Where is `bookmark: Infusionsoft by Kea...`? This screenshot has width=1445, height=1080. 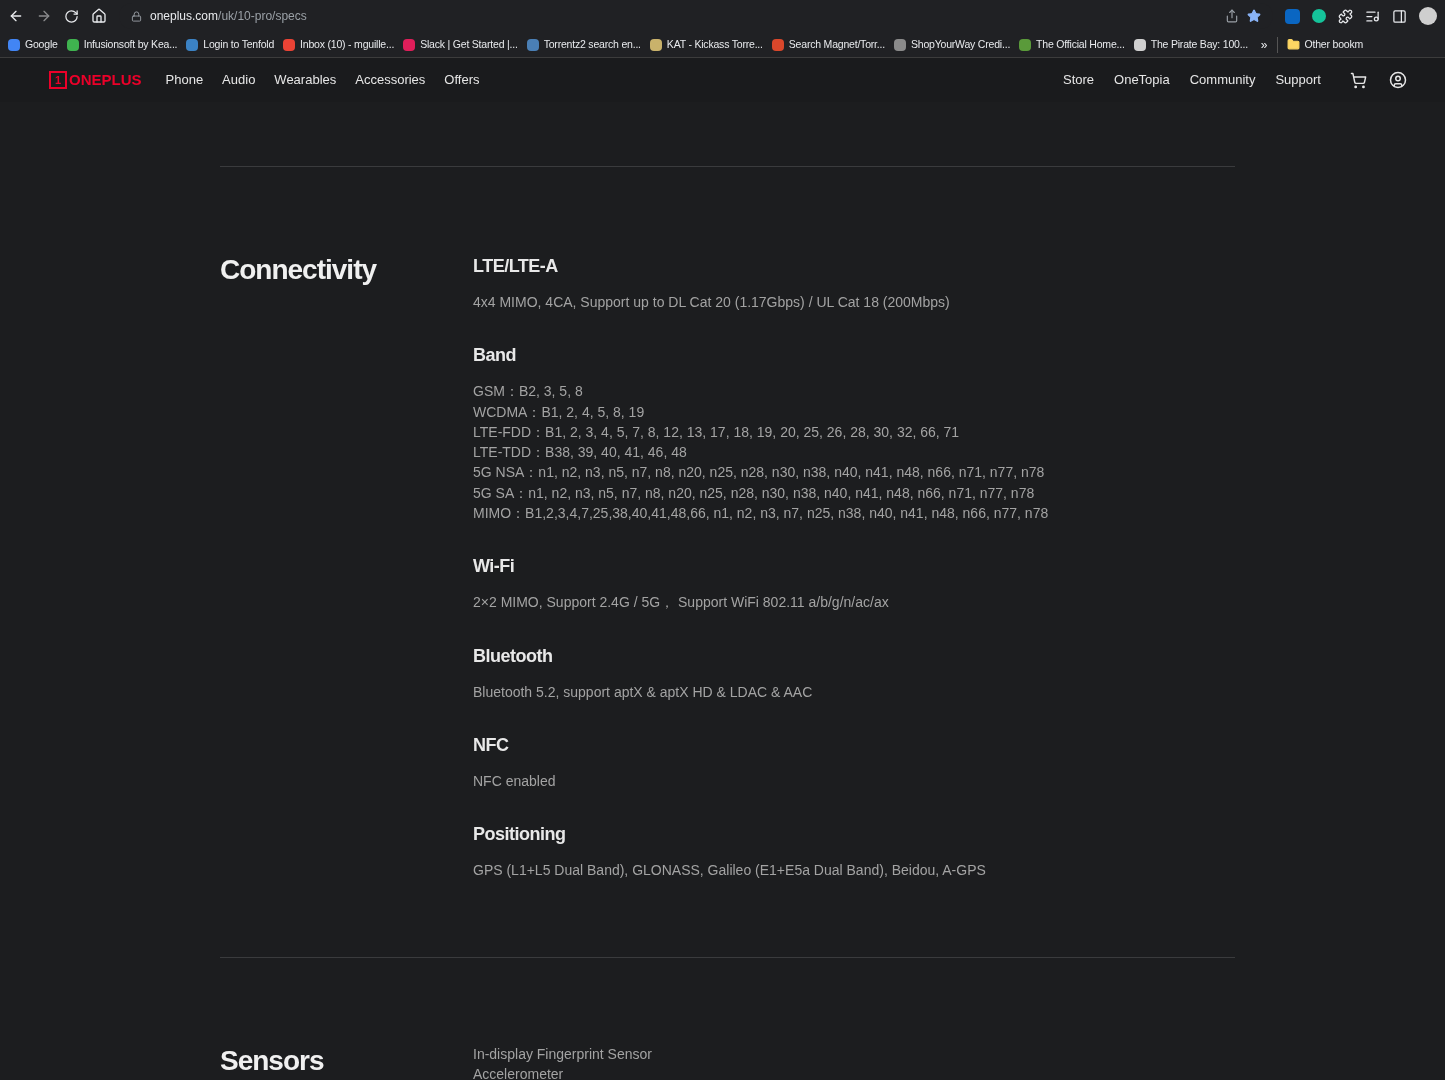
bookmark: Infusionsoft by Kea... is located at coordinates (122, 44).